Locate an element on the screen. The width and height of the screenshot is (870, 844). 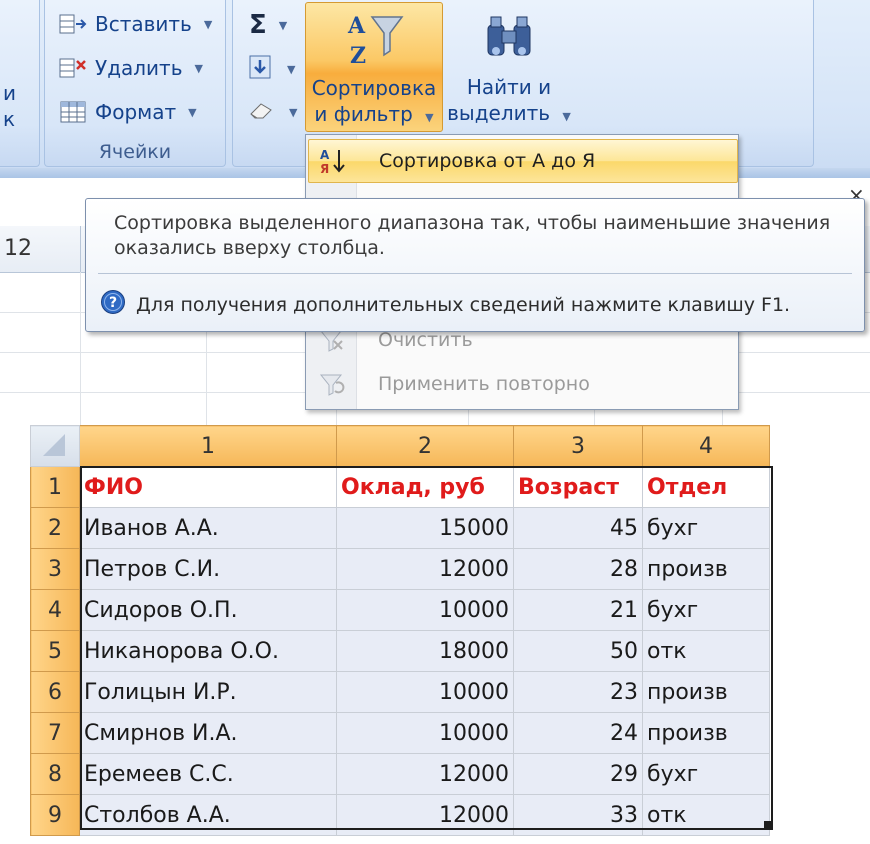
format-cells-icon is located at coordinates (73, 112).